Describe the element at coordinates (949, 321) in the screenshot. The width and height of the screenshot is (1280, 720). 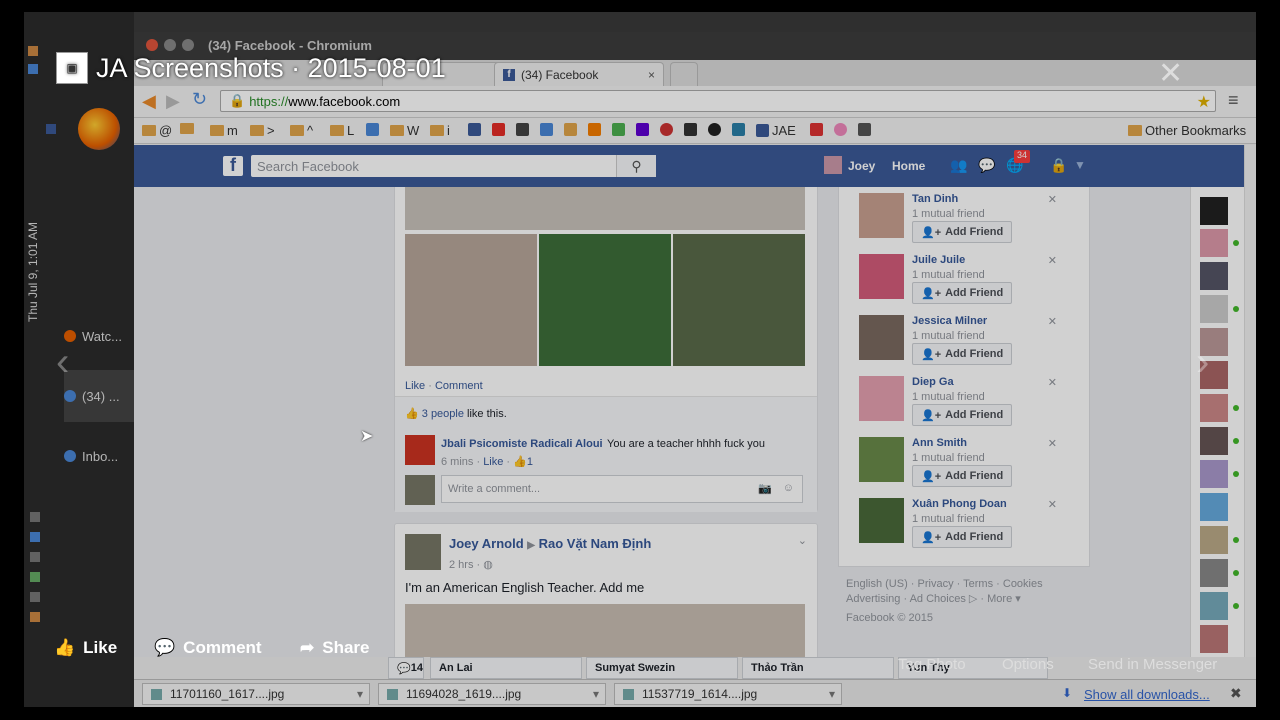
I see `friend-name: Jessica Milner` at that location.